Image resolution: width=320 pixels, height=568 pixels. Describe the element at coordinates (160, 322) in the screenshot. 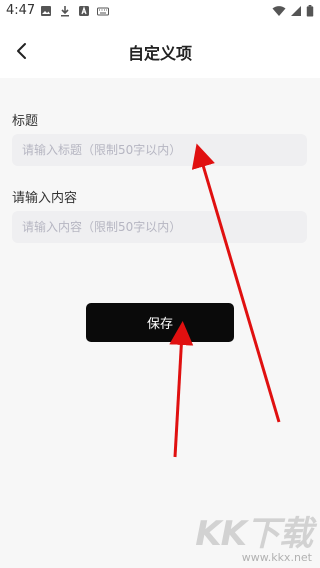

I see `save-button: 保存` at that location.